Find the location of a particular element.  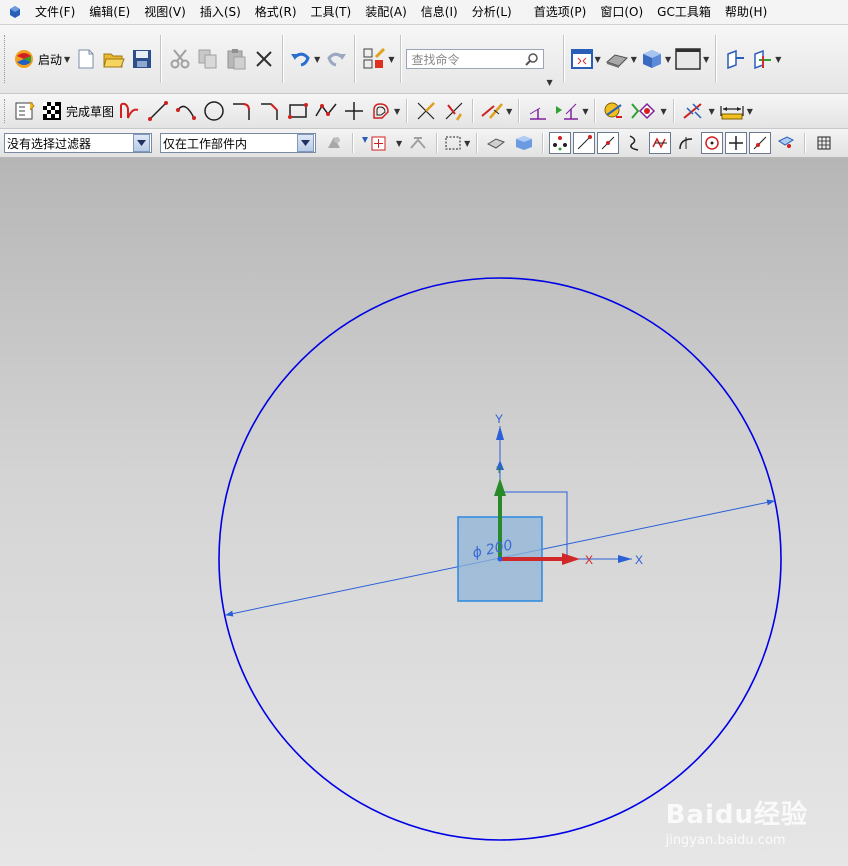

save-button is located at coordinates (142, 59).